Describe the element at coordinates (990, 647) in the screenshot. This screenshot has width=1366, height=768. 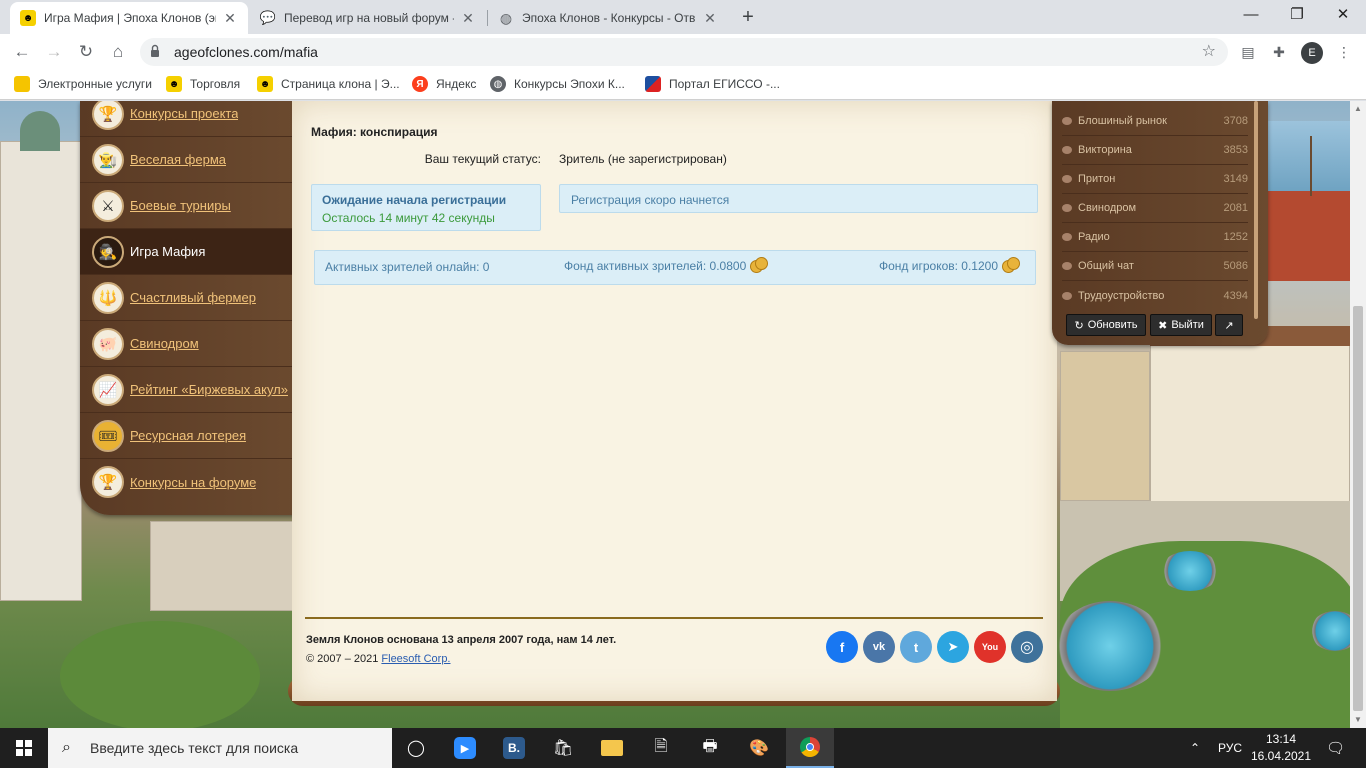
I see `youtube-icon: You` at that location.